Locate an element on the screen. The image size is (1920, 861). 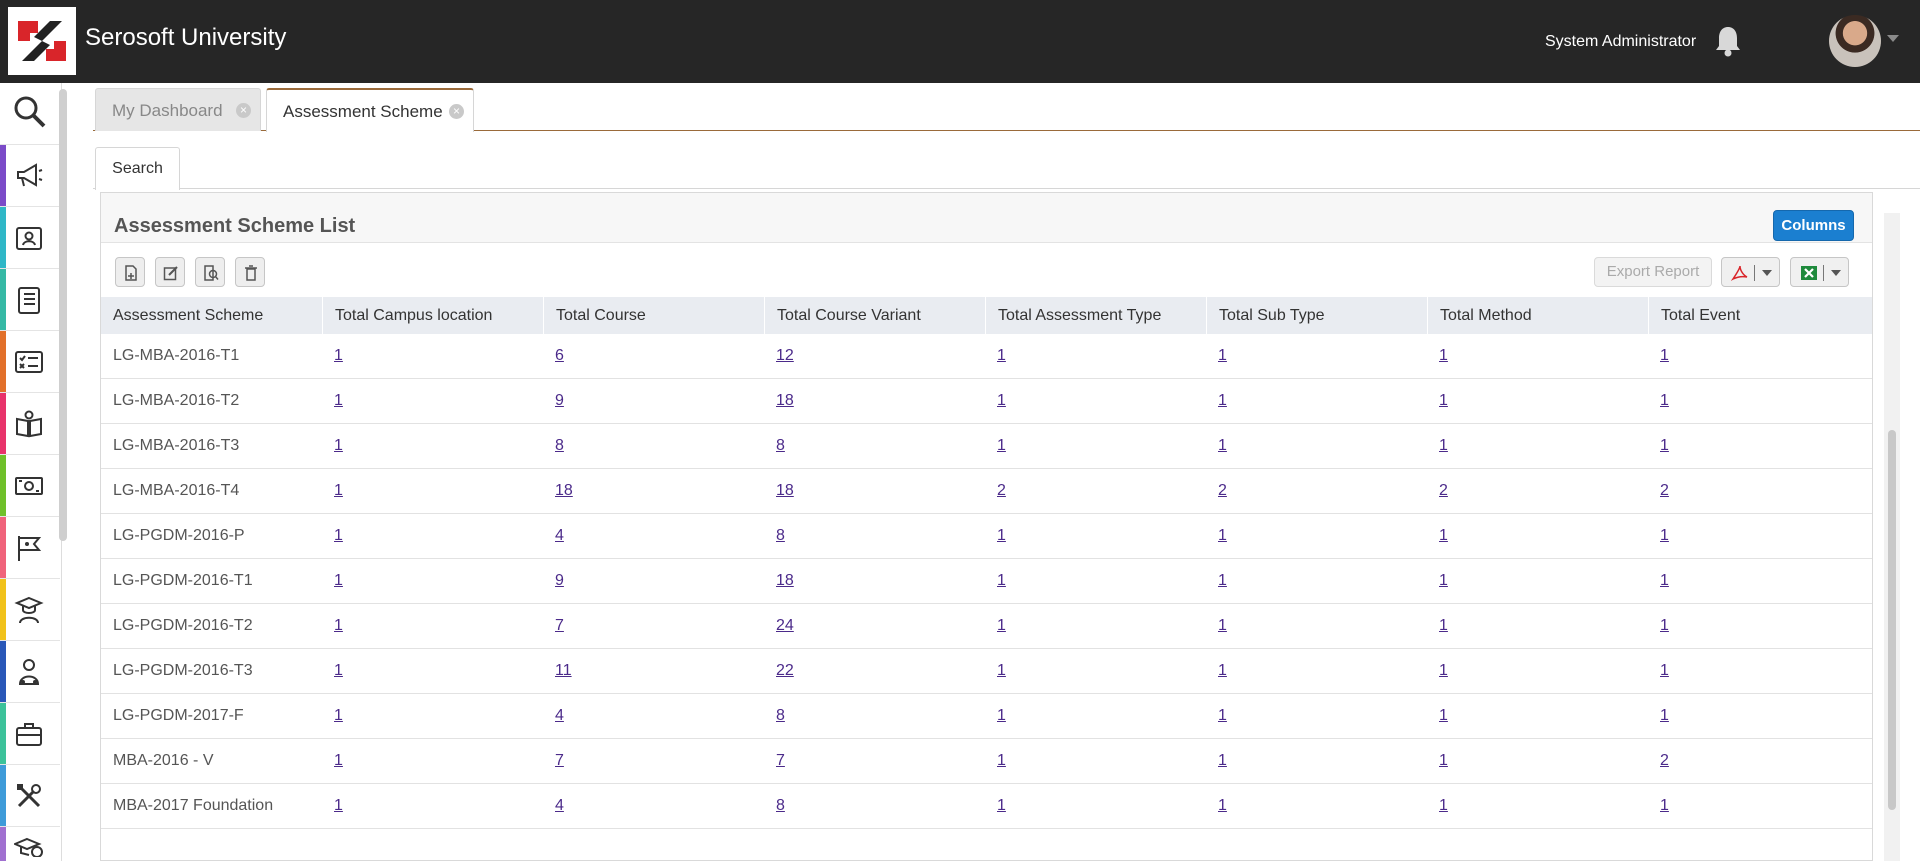
sidebar-item-announcements is located at coordinates (30, 176).